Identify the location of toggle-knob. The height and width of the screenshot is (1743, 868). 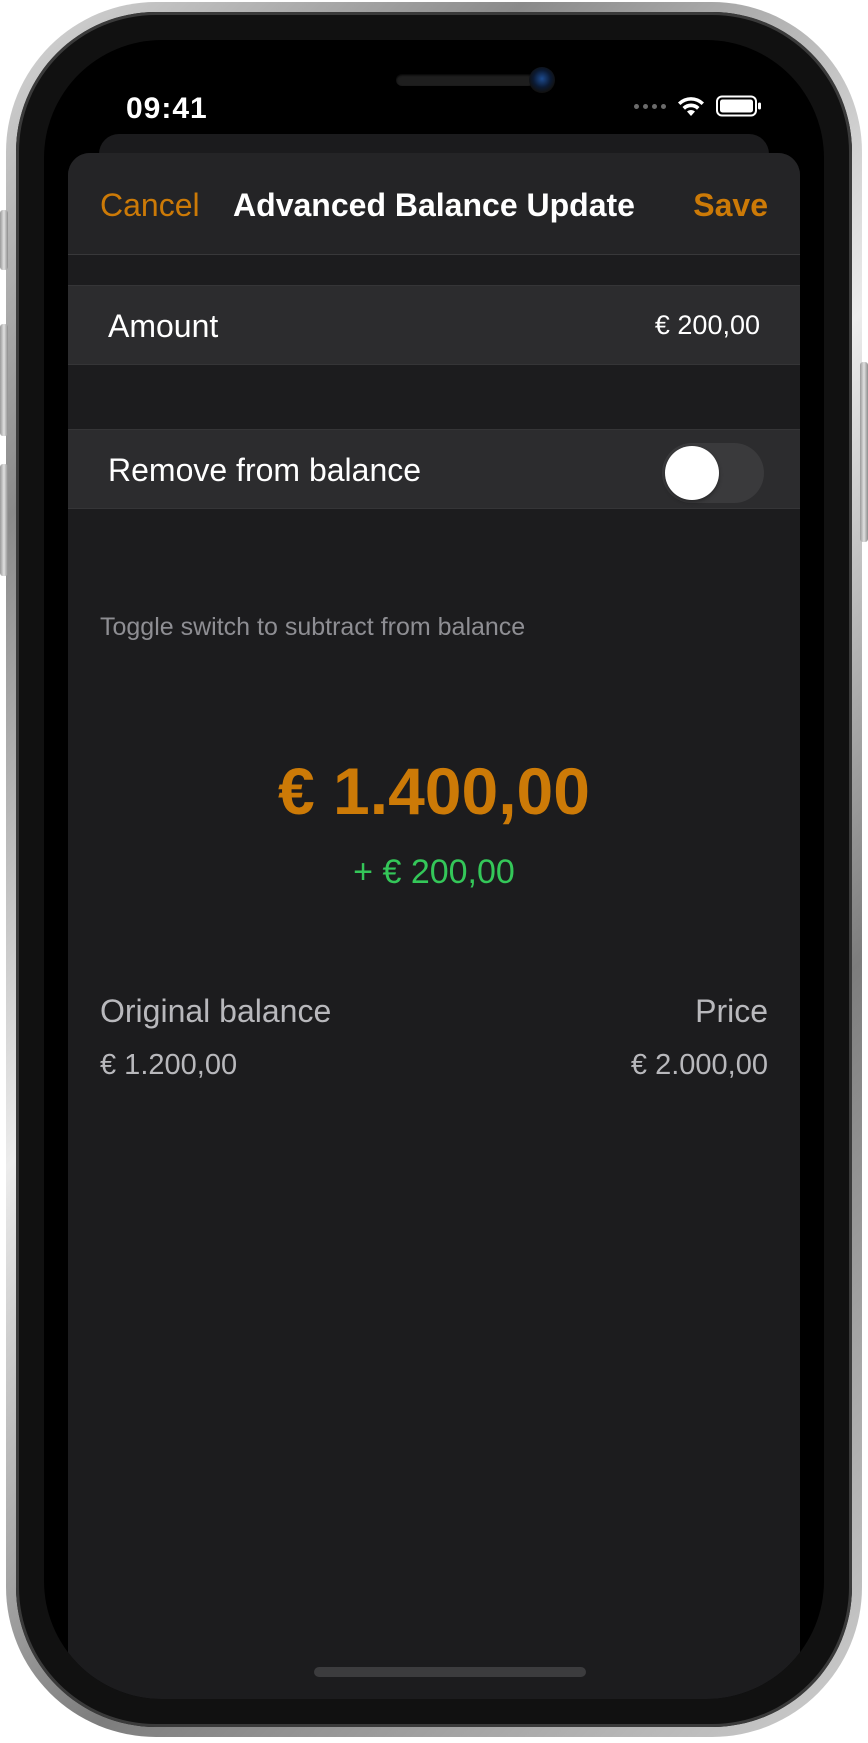
(692, 473).